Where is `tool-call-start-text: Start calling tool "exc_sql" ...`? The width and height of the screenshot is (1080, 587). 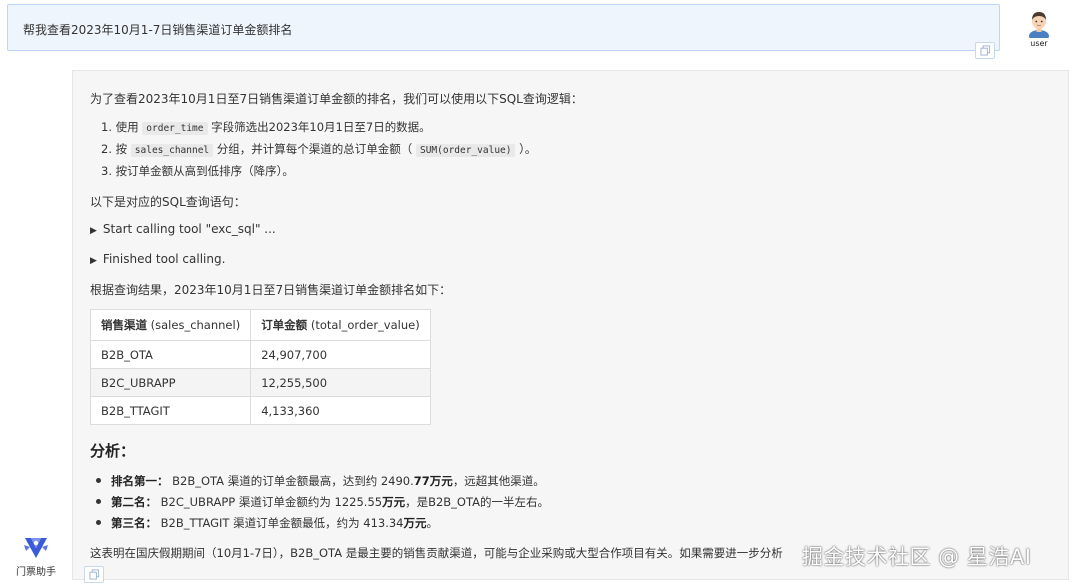
tool-call-start-text: Start calling tool "exc_sql" ... is located at coordinates (189, 229).